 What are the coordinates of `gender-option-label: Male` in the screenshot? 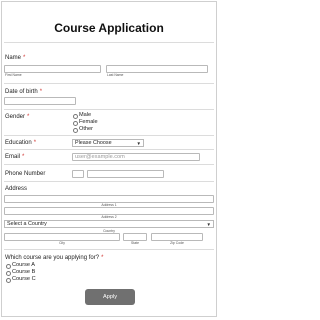 It's located at (85, 115).